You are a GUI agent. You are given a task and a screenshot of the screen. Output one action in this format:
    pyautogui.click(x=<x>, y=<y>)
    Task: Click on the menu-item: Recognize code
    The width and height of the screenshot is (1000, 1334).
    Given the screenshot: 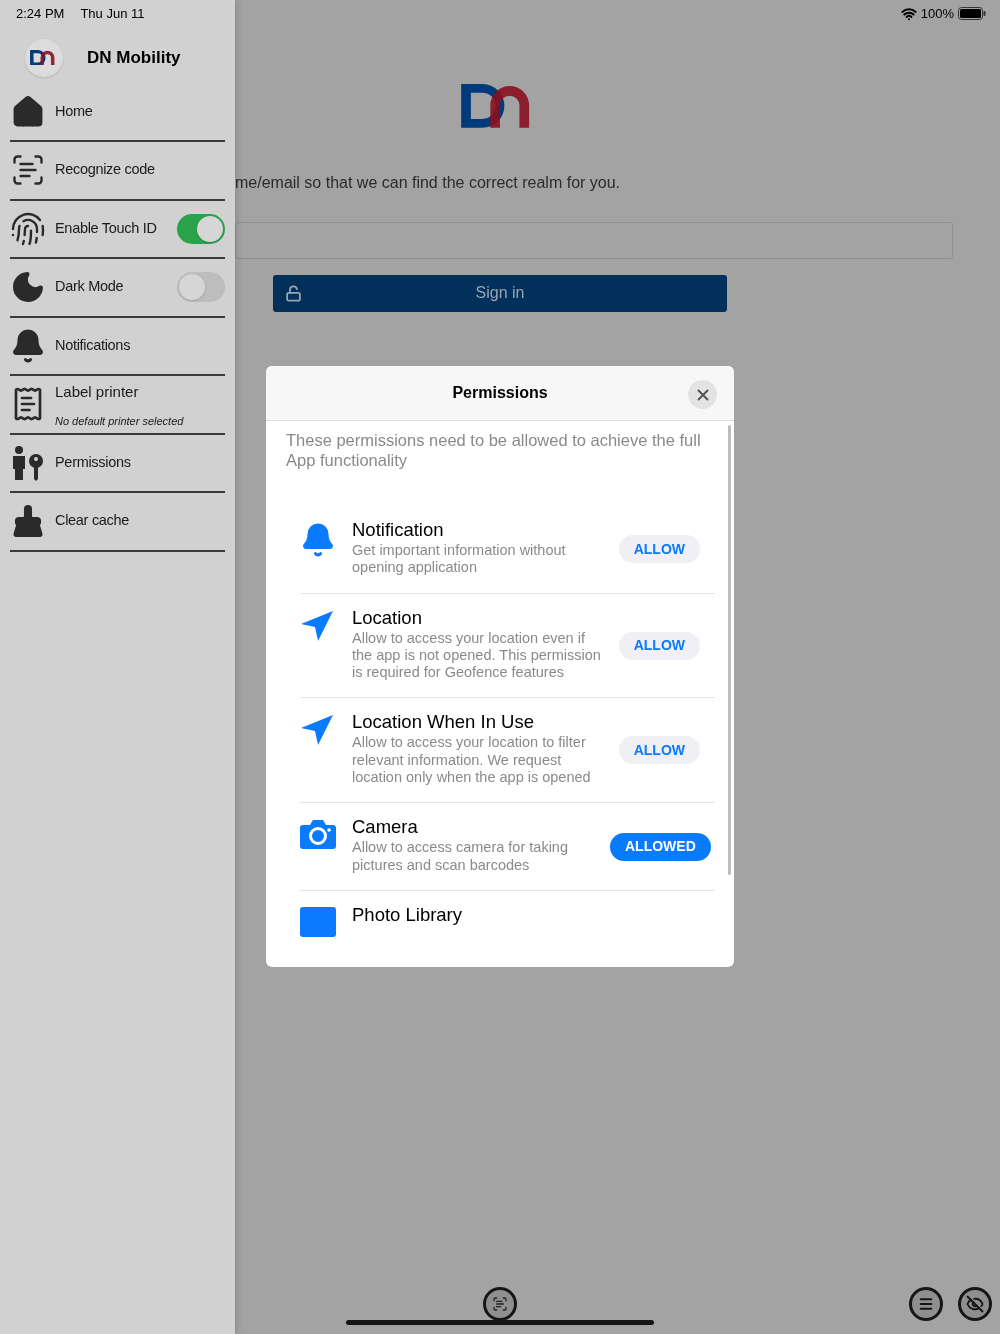 What is the action you would take?
    pyautogui.click(x=117, y=171)
    